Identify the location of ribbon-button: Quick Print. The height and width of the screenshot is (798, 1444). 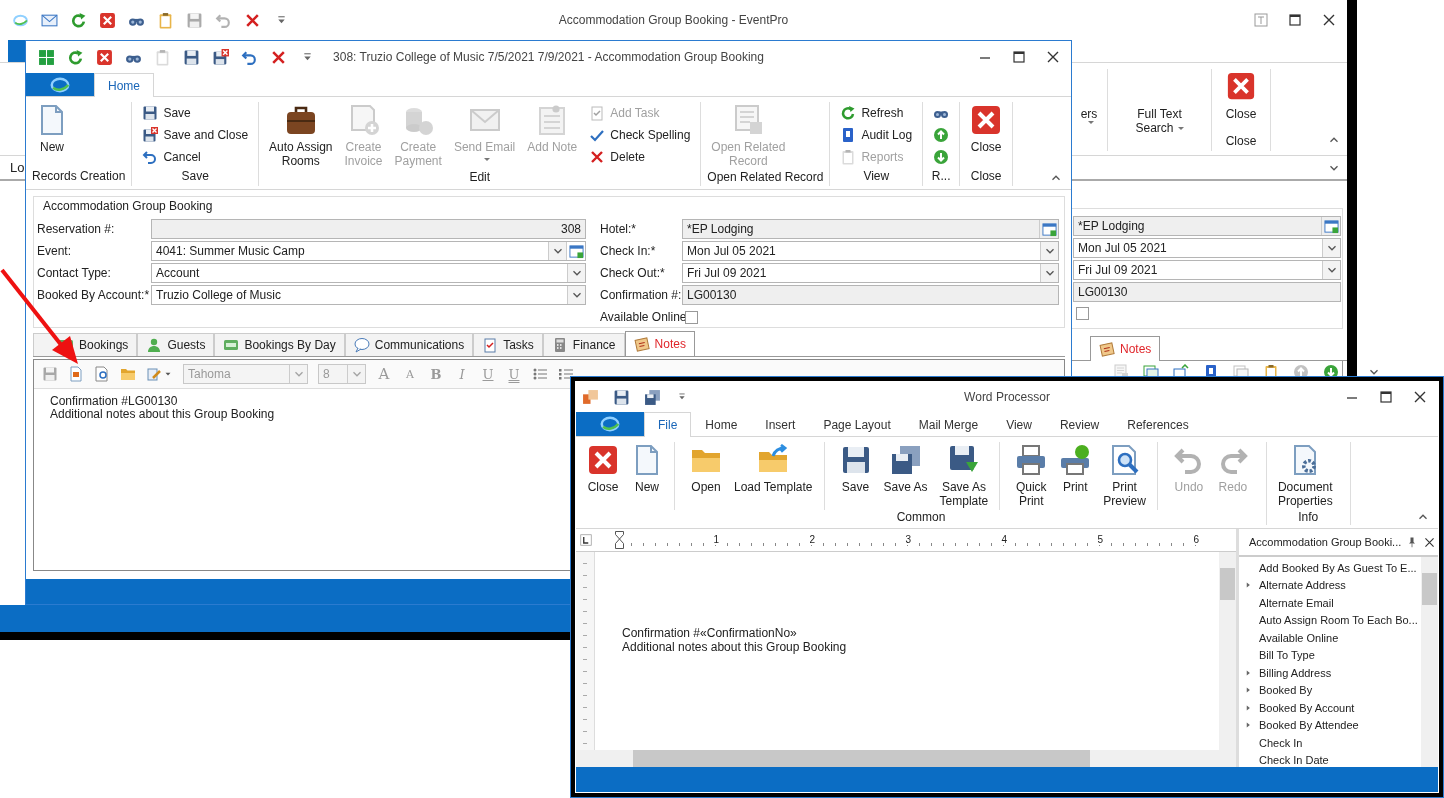
(1031, 476).